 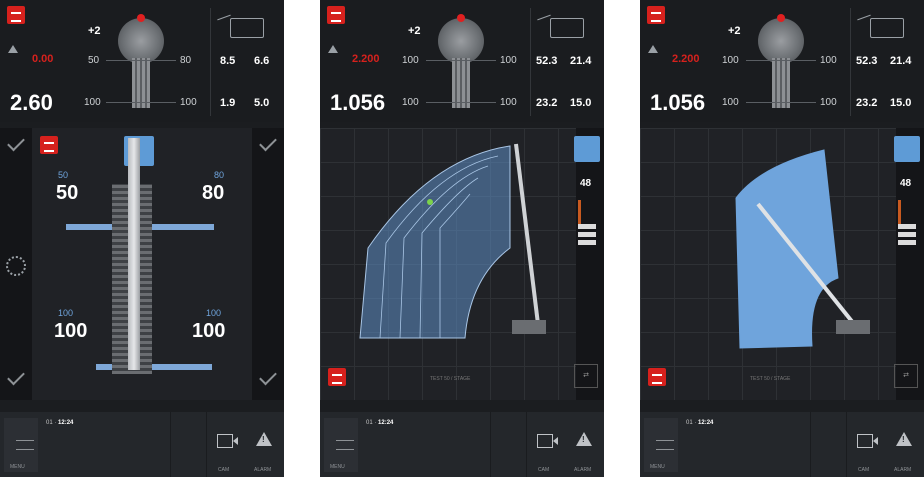 What do you see at coordinates (43, 59) in the screenshot?
I see `load-limit-value: 0.00` at bounding box center [43, 59].